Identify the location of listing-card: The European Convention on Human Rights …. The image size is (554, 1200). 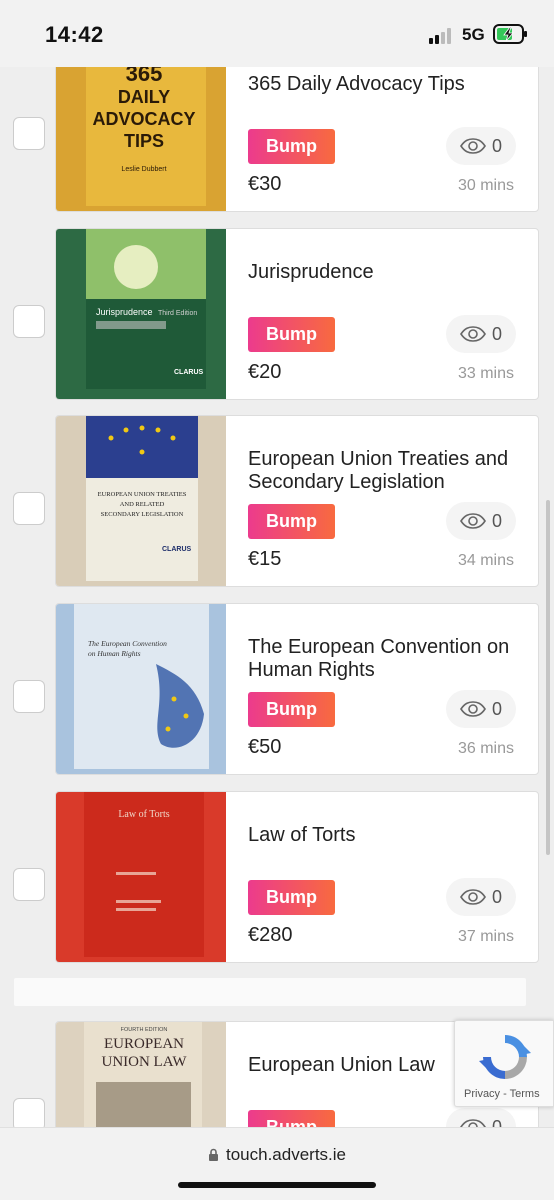
(297, 689).